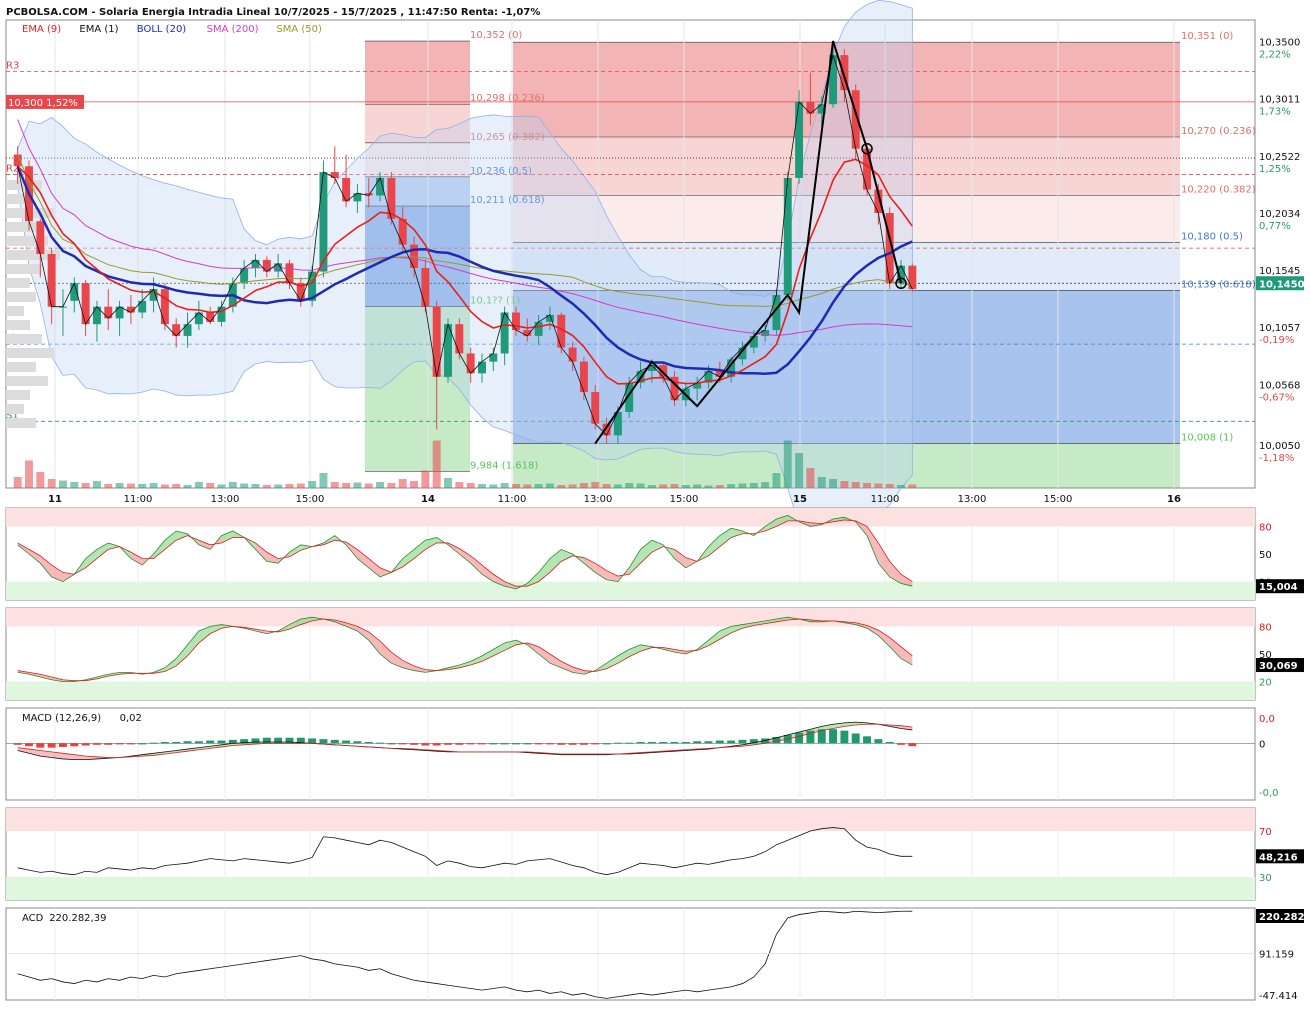 The image size is (1310, 1012). Describe the element at coordinates (1275, 54) in the screenshot. I see `percent-axis-label: 2,22%` at that location.